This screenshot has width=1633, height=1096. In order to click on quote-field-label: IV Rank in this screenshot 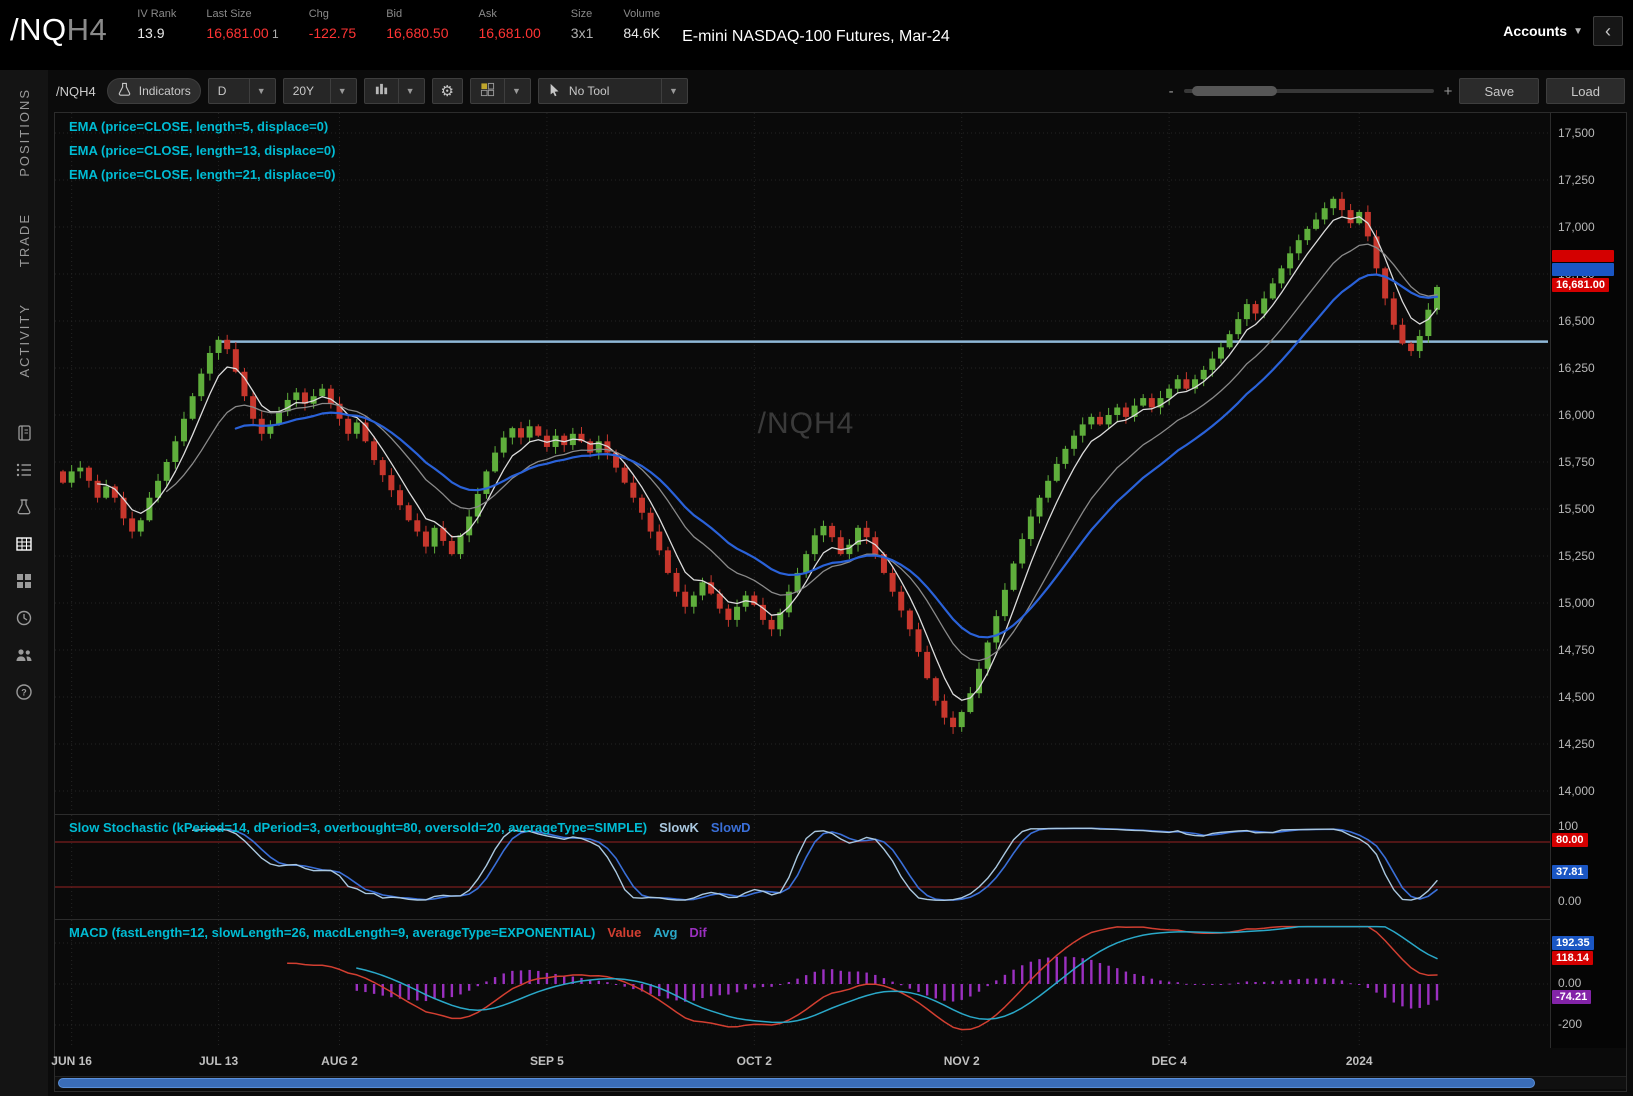, I will do `click(157, 14)`.